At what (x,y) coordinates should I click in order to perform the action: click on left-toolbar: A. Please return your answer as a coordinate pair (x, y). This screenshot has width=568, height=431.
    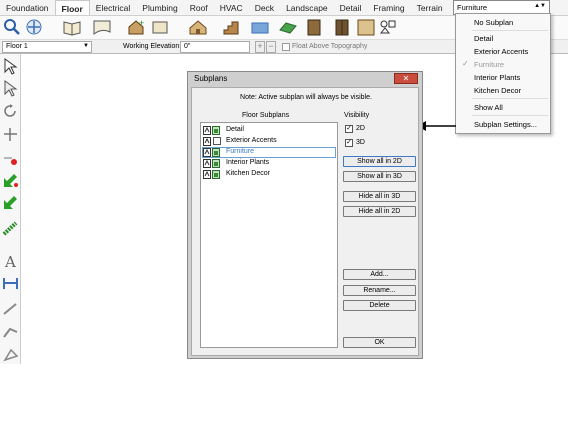
    Looking at the image, I should click on (10, 209).